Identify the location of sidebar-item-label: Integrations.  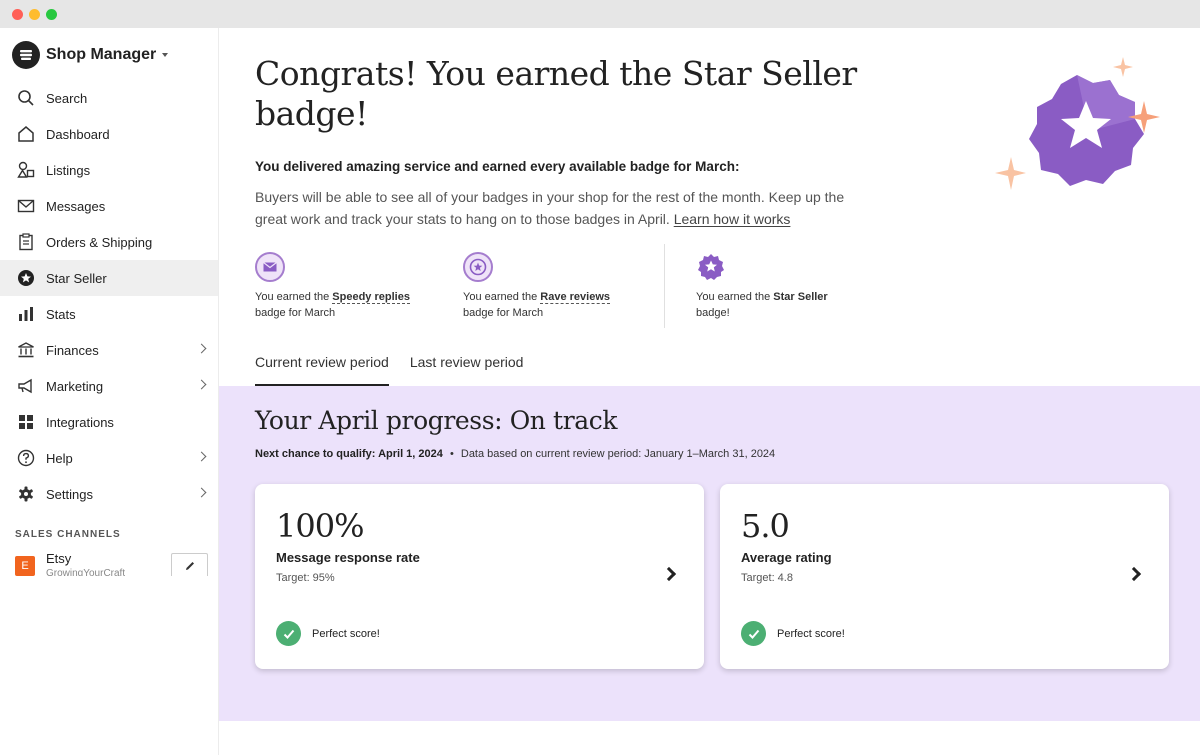
(80, 422).